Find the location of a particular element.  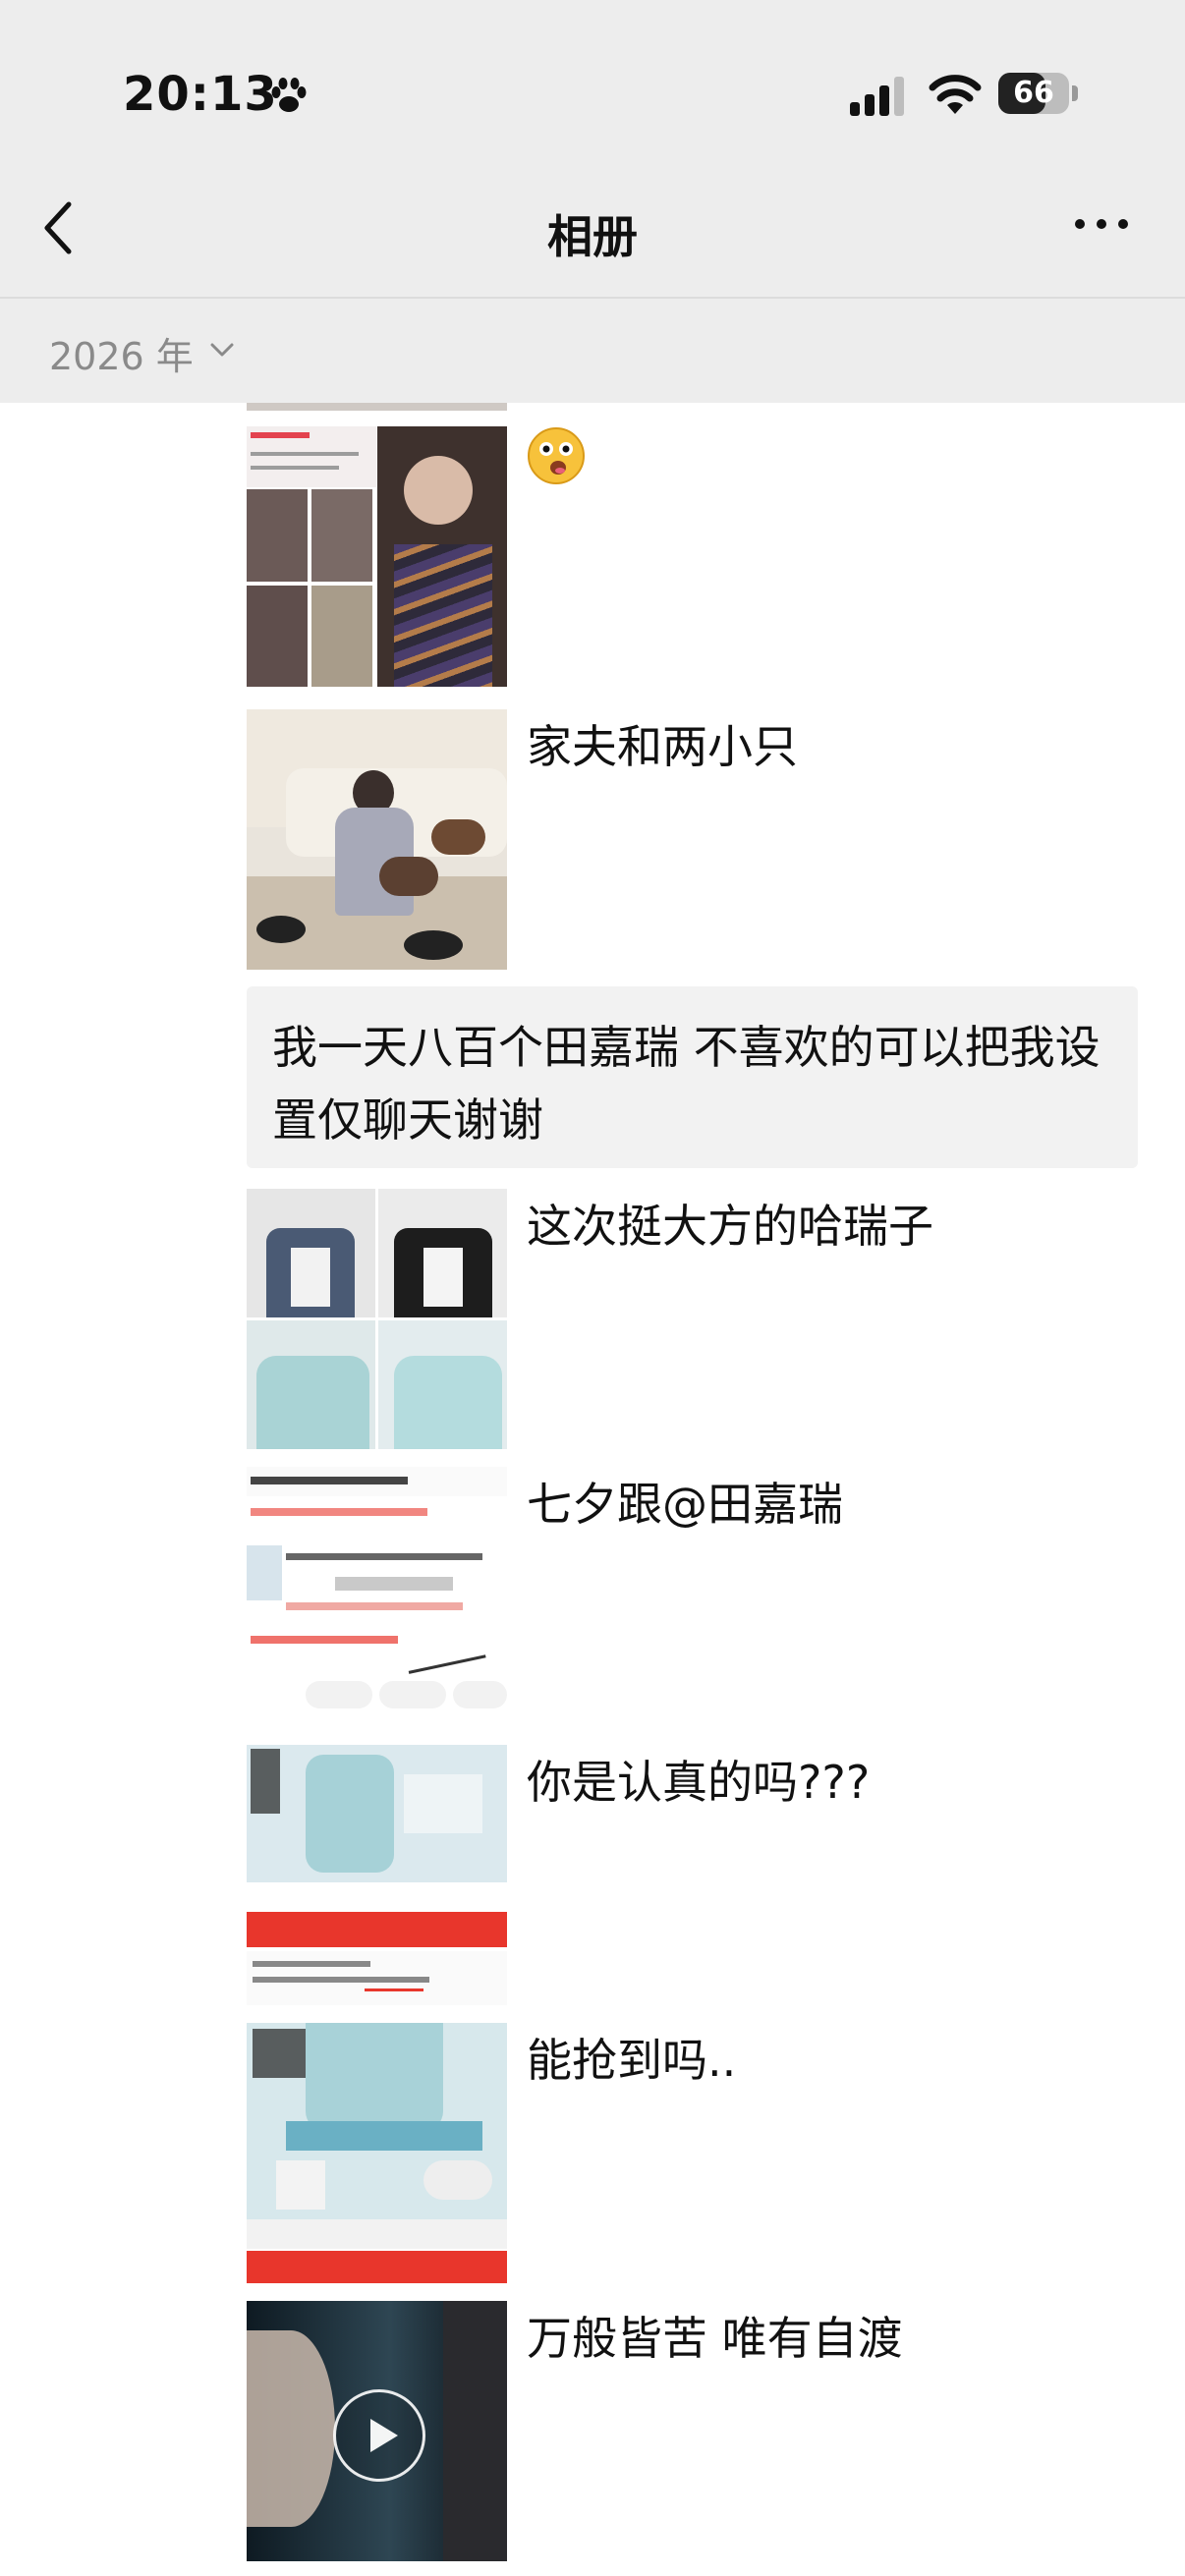

nav-bar: 相册 is located at coordinates (592, 228).